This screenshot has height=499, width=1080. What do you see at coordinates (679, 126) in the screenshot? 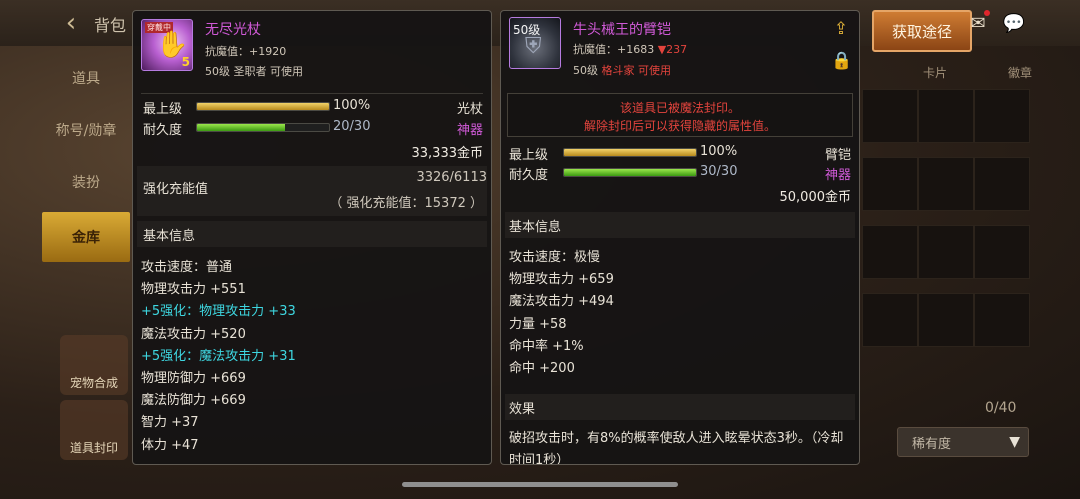
I see `seal-line-2: 解除封印后可以获得隐藏的属性值。` at bounding box center [679, 126].